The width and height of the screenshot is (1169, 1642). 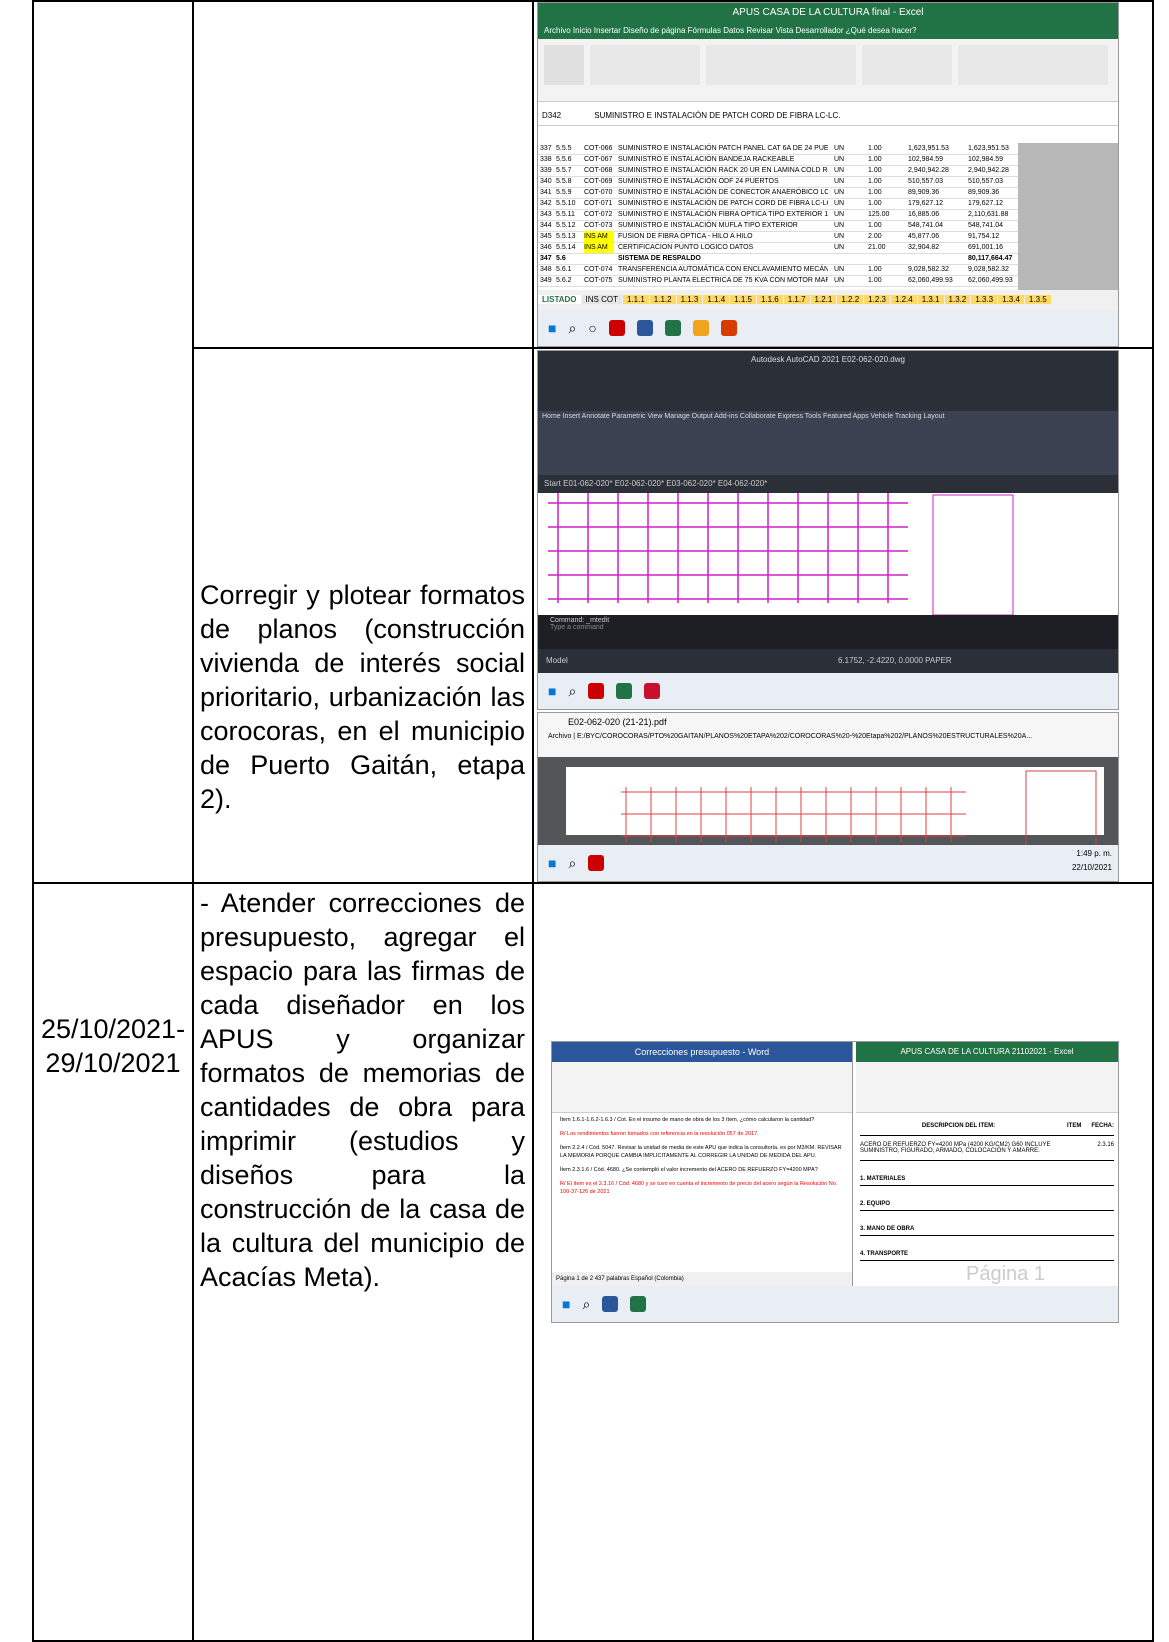 I want to click on word-ribbon, so click(x=702, y=1087).